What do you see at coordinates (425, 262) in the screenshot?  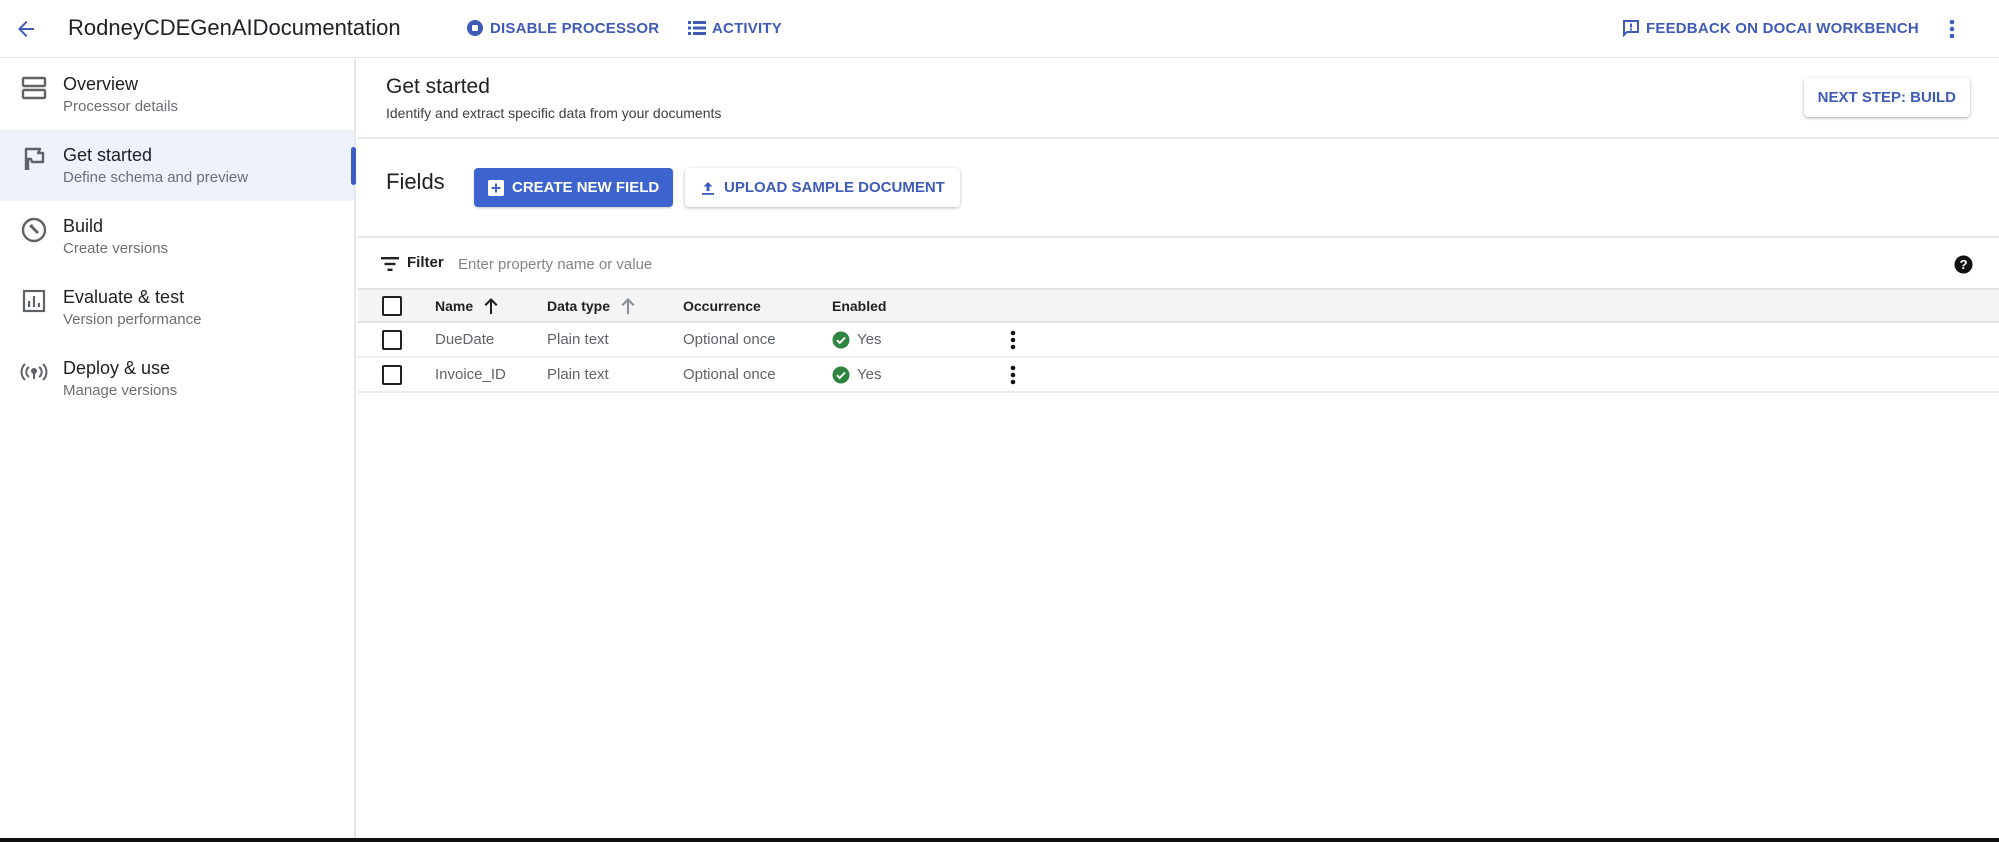 I see `filter-label: Filter` at bounding box center [425, 262].